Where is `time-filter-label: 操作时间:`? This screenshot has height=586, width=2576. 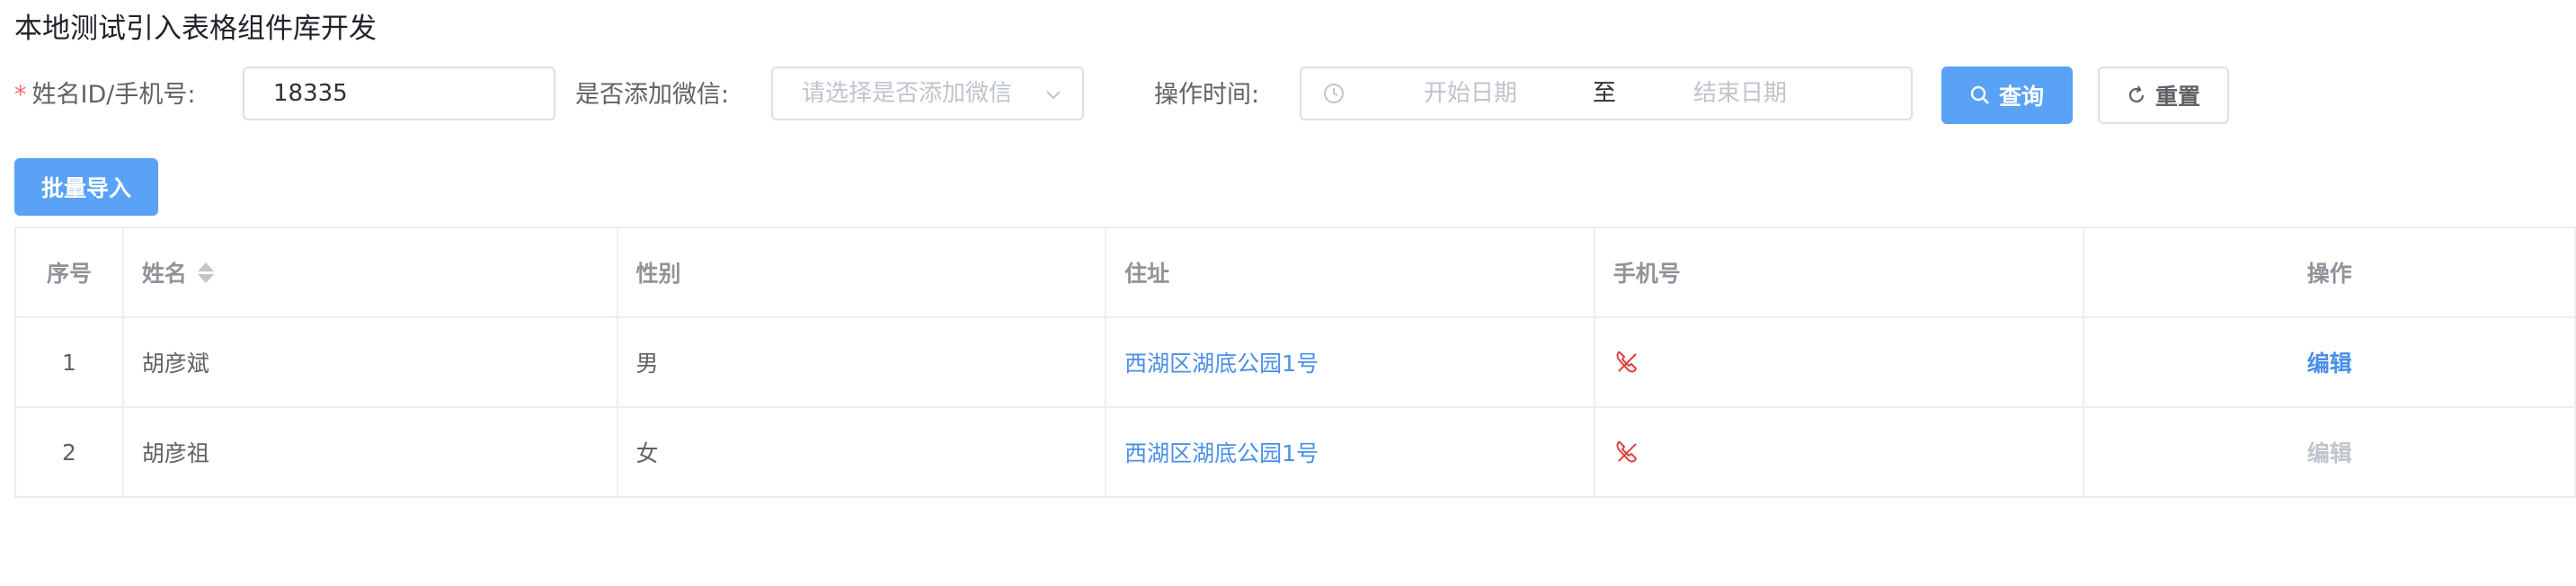 time-filter-label: 操作时间: is located at coordinates (1207, 95).